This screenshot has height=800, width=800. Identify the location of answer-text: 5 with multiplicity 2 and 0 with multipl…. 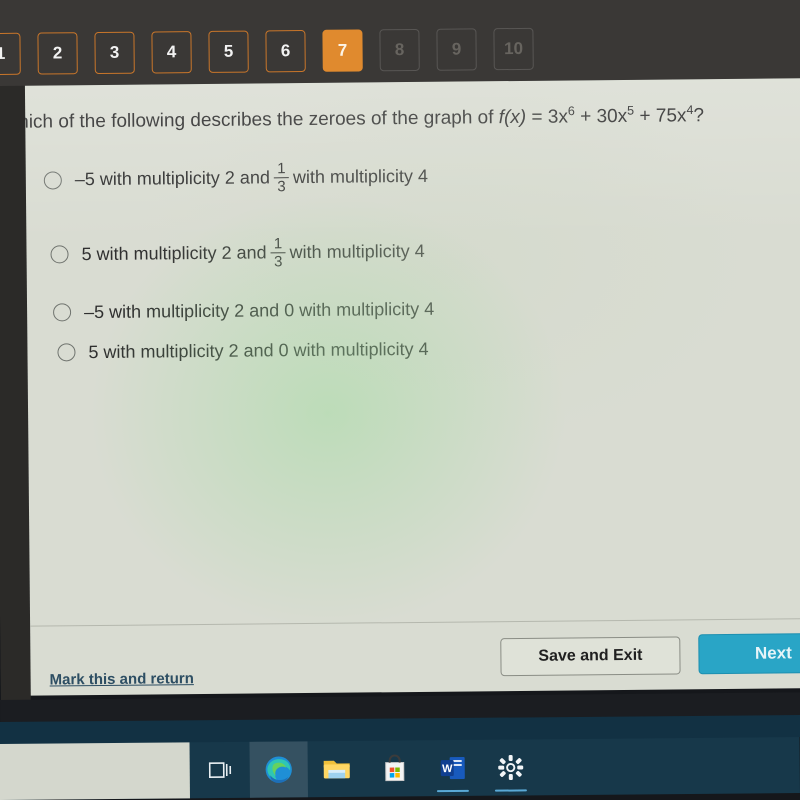
(258, 350).